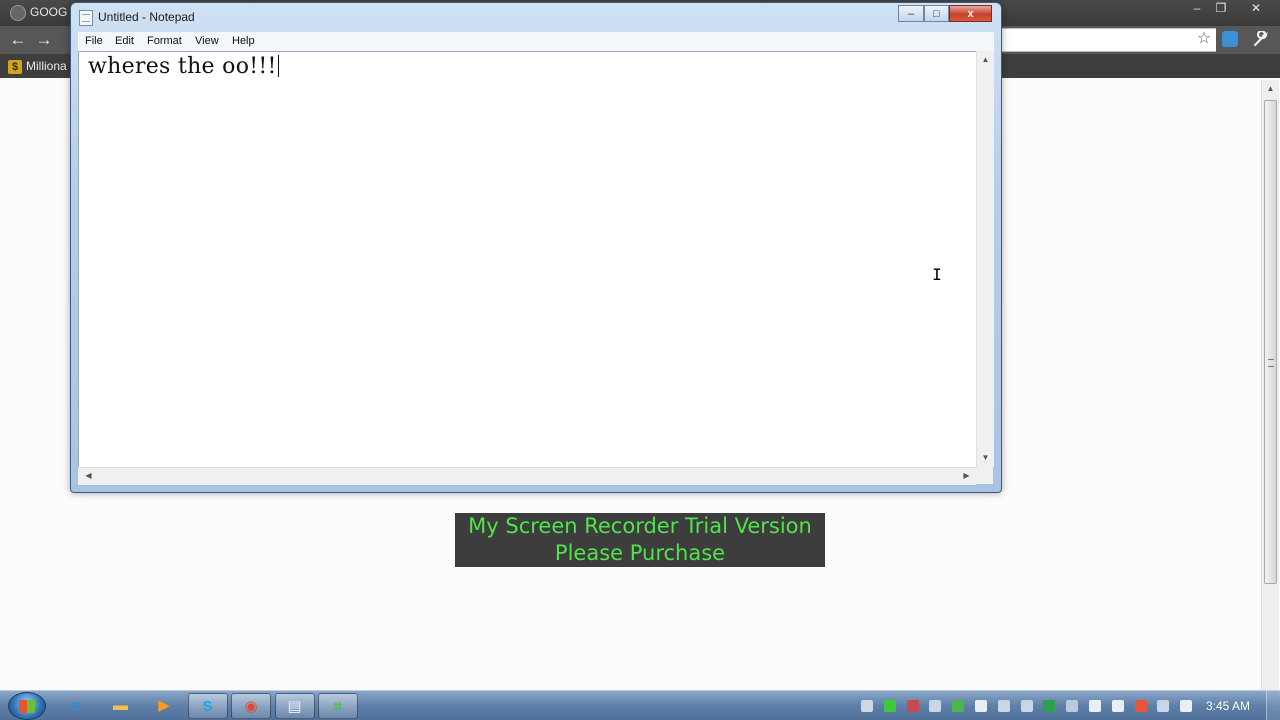 The image size is (1280, 720). Describe the element at coordinates (1270, 342) in the screenshot. I see `page-scroll-thumb` at that location.